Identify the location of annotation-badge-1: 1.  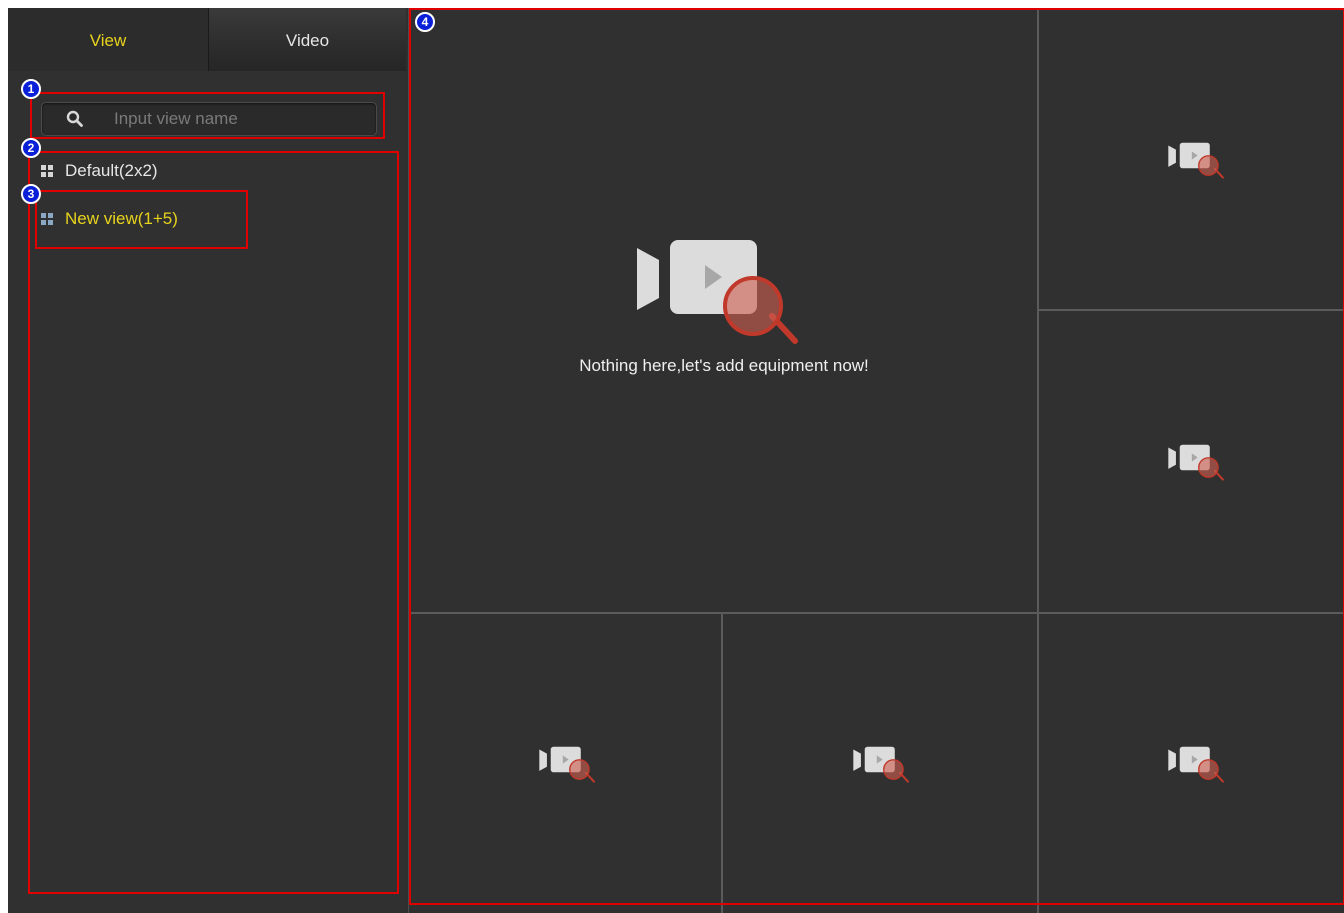
(31, 89).